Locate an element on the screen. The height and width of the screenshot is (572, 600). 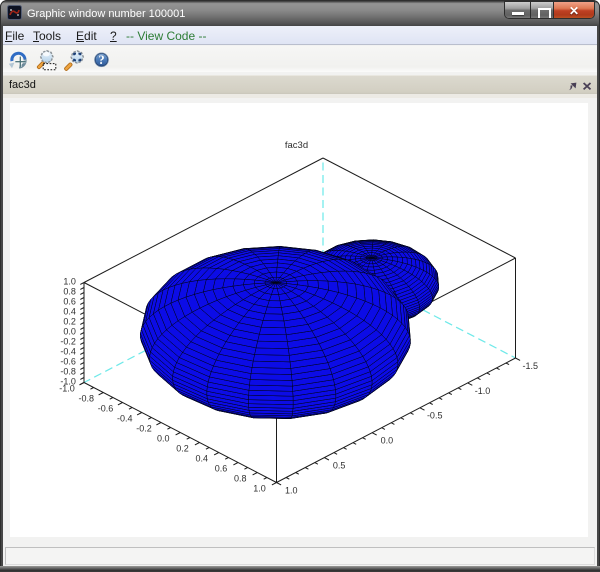
svg-text: -0.5 is located at coordinates (435, 416).